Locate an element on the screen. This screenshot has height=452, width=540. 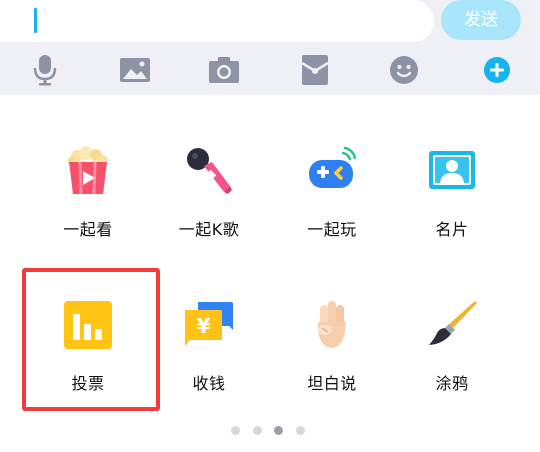
receive-money-icon: ¥ is located at coordinates (209, 325).